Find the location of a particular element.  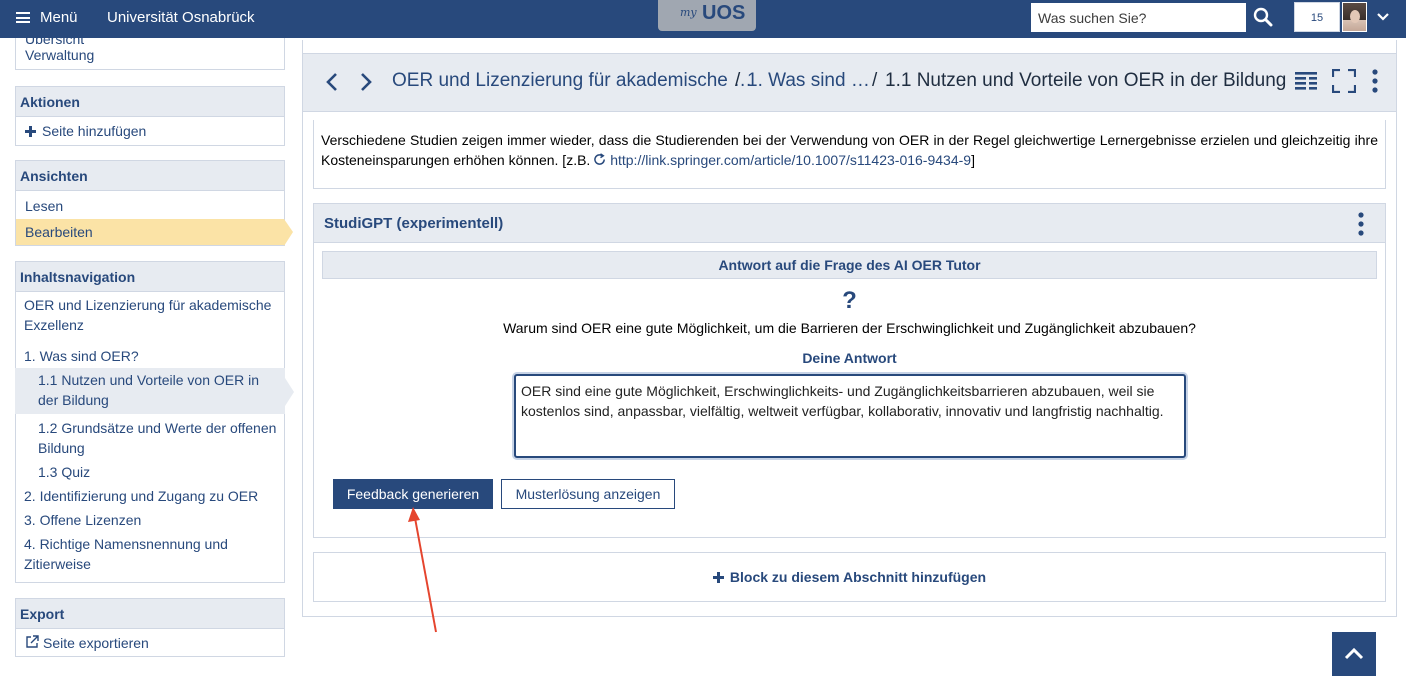

nav-item-2: 2. Identifizierung und Zugang zu OER is located at coordinates (141, 496).